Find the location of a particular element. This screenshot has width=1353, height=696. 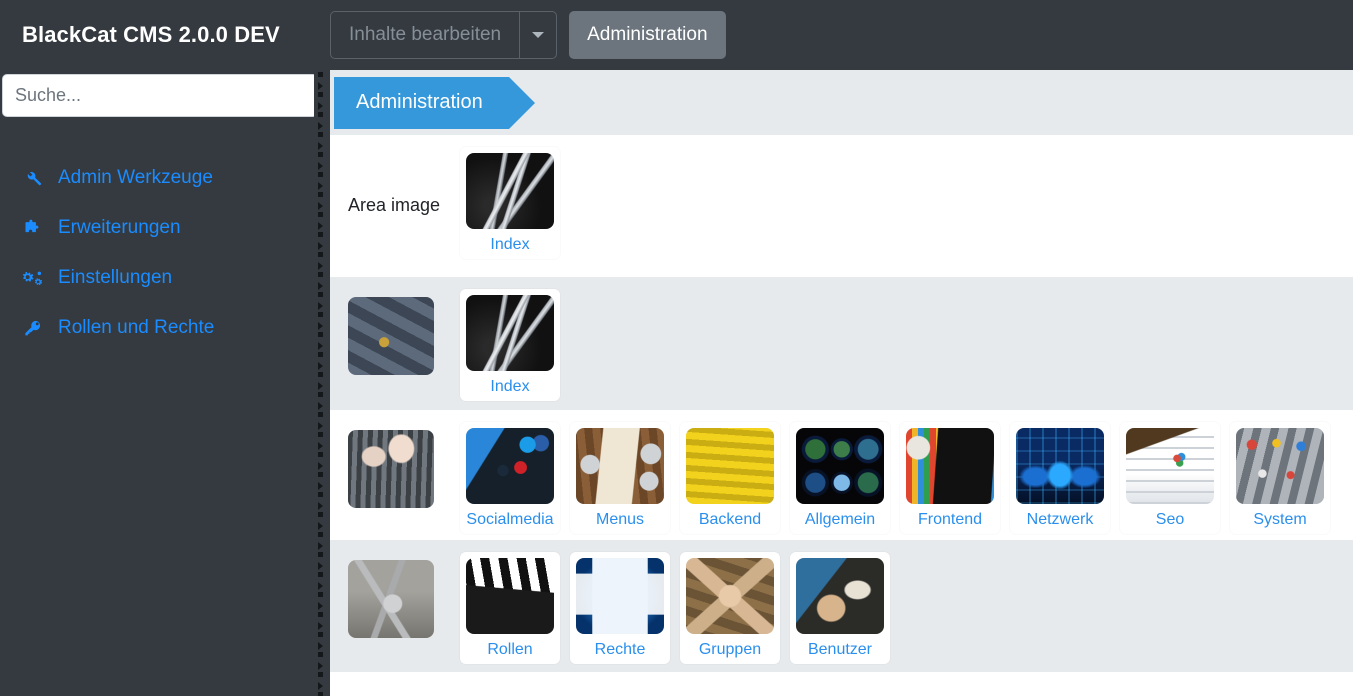

tile-label: System is located at coordinates (1280, 519).